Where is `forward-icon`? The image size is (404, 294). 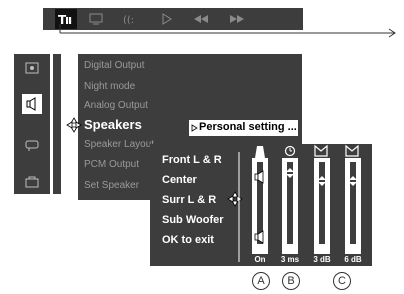
forward-icon is located at coordinates (237, 19).